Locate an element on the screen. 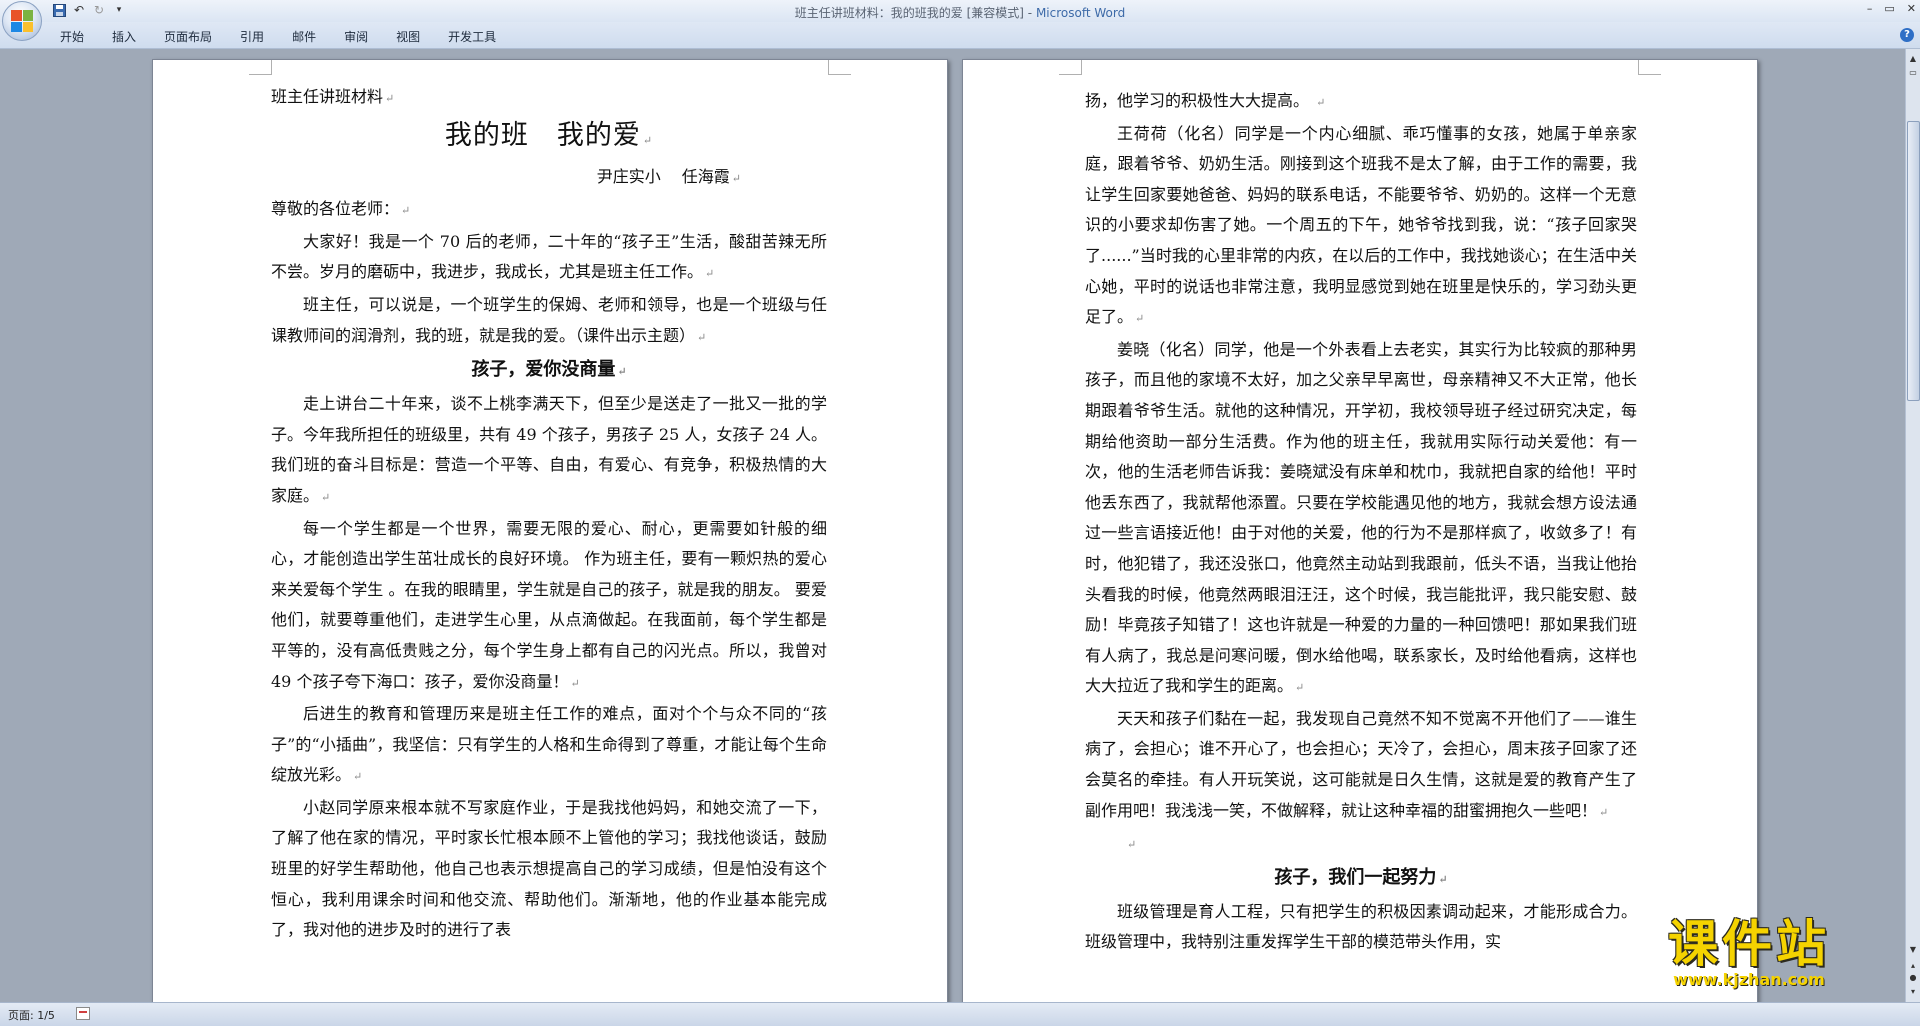 This screenshot has height=1026, width=1920. close-icon: ✕ is located at coordinates (1911, 8).